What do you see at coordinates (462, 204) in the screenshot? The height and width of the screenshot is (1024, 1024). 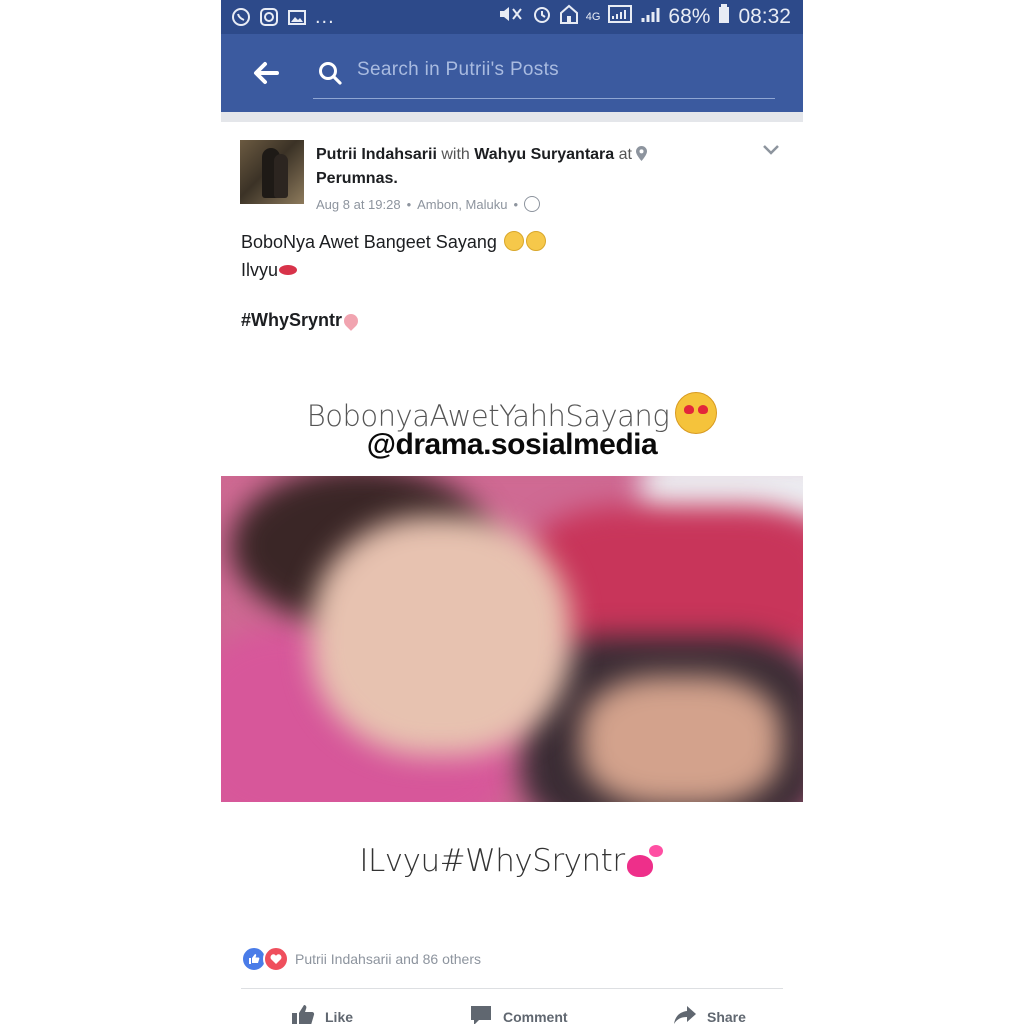 I see `location-text: Ambon, Maluku` at bounding box center [462, 204].